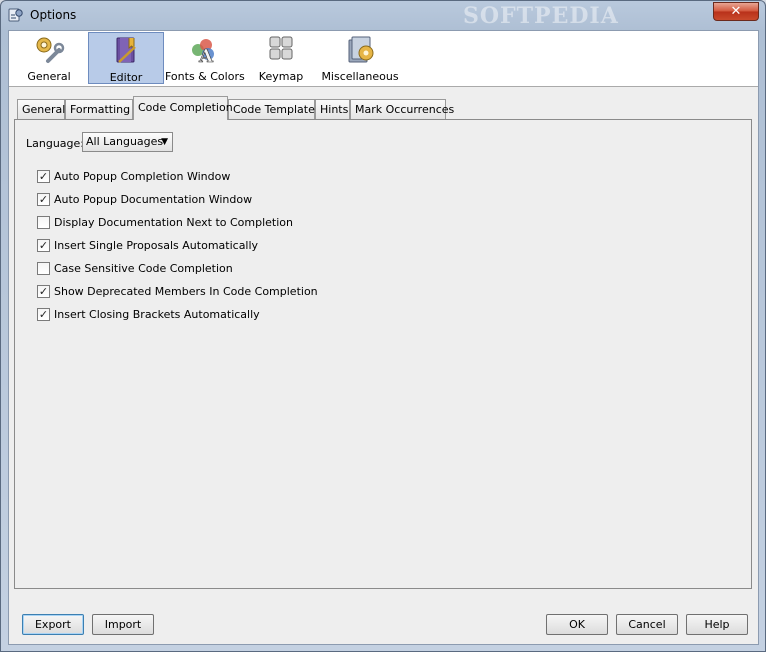 The image size is (766, 652). What do you see at coordinates (49, 76) in the screenshot?
I see `category-label: General` at bounding box center [49, 76].